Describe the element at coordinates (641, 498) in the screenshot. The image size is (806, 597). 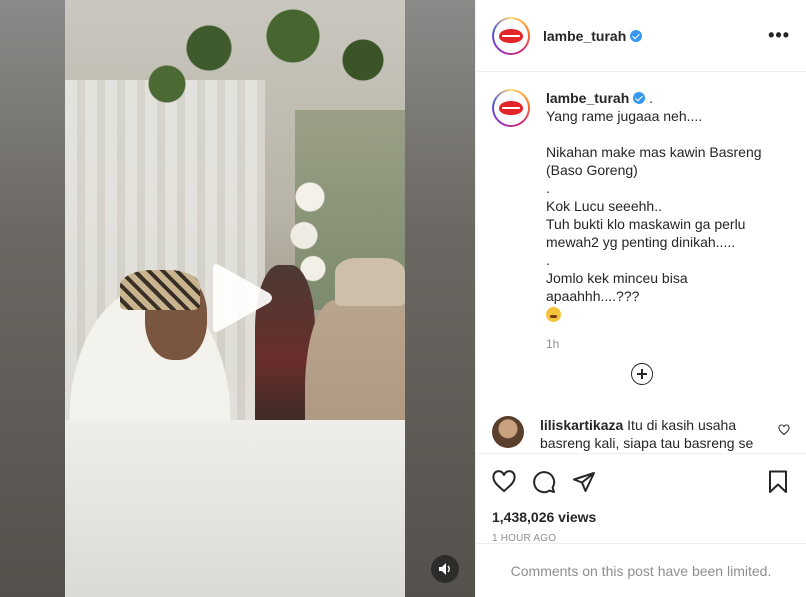
I see `post-actions: 1,438,026 views 1 HOUR AGO` at that location.